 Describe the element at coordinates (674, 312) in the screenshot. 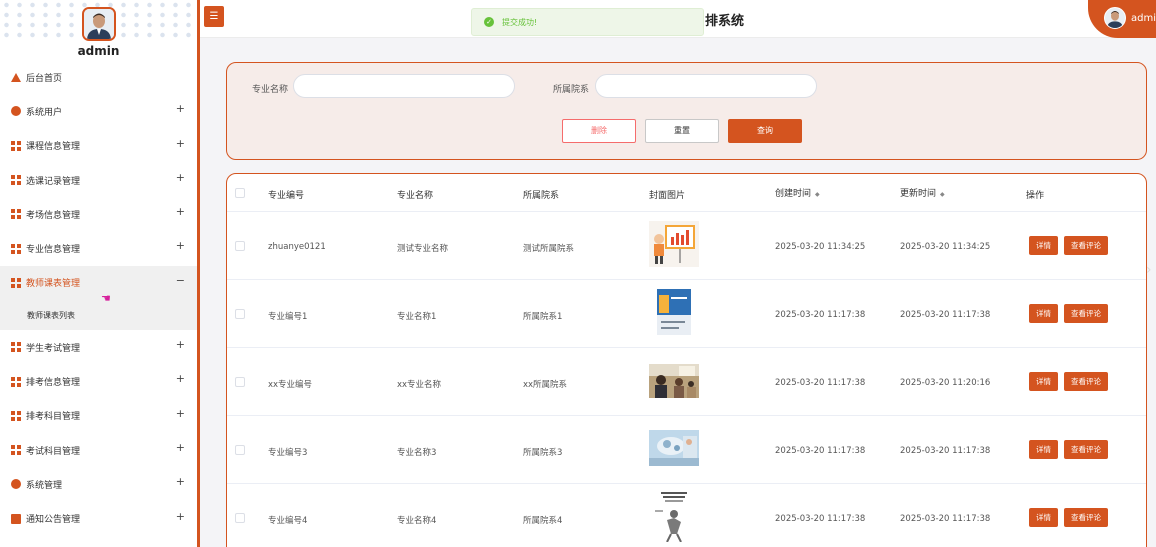

I see `book-cover-image` at that location.